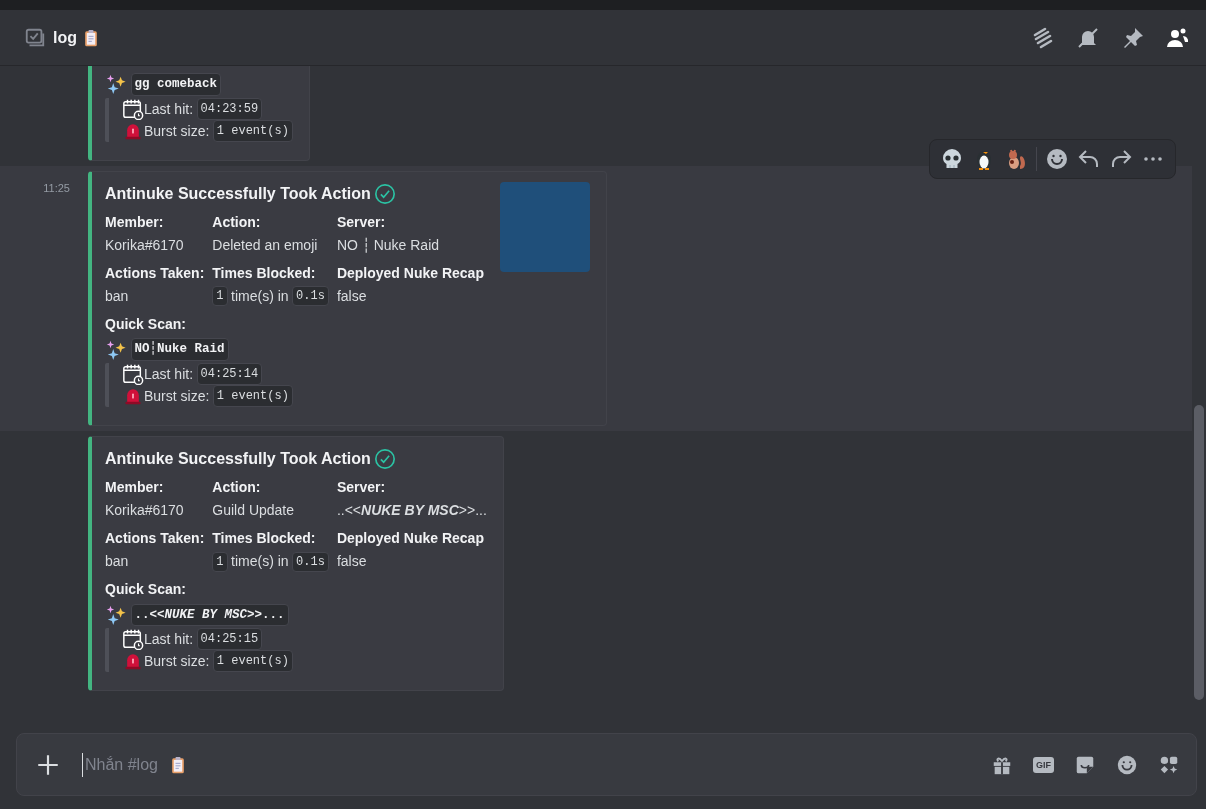 The width and height of the screenshot is (1206, 809). What do you see at coordinates (125, 764) in the screenshot?
I see `message-input: Nhắn #log` at bounding box center [125, 764].